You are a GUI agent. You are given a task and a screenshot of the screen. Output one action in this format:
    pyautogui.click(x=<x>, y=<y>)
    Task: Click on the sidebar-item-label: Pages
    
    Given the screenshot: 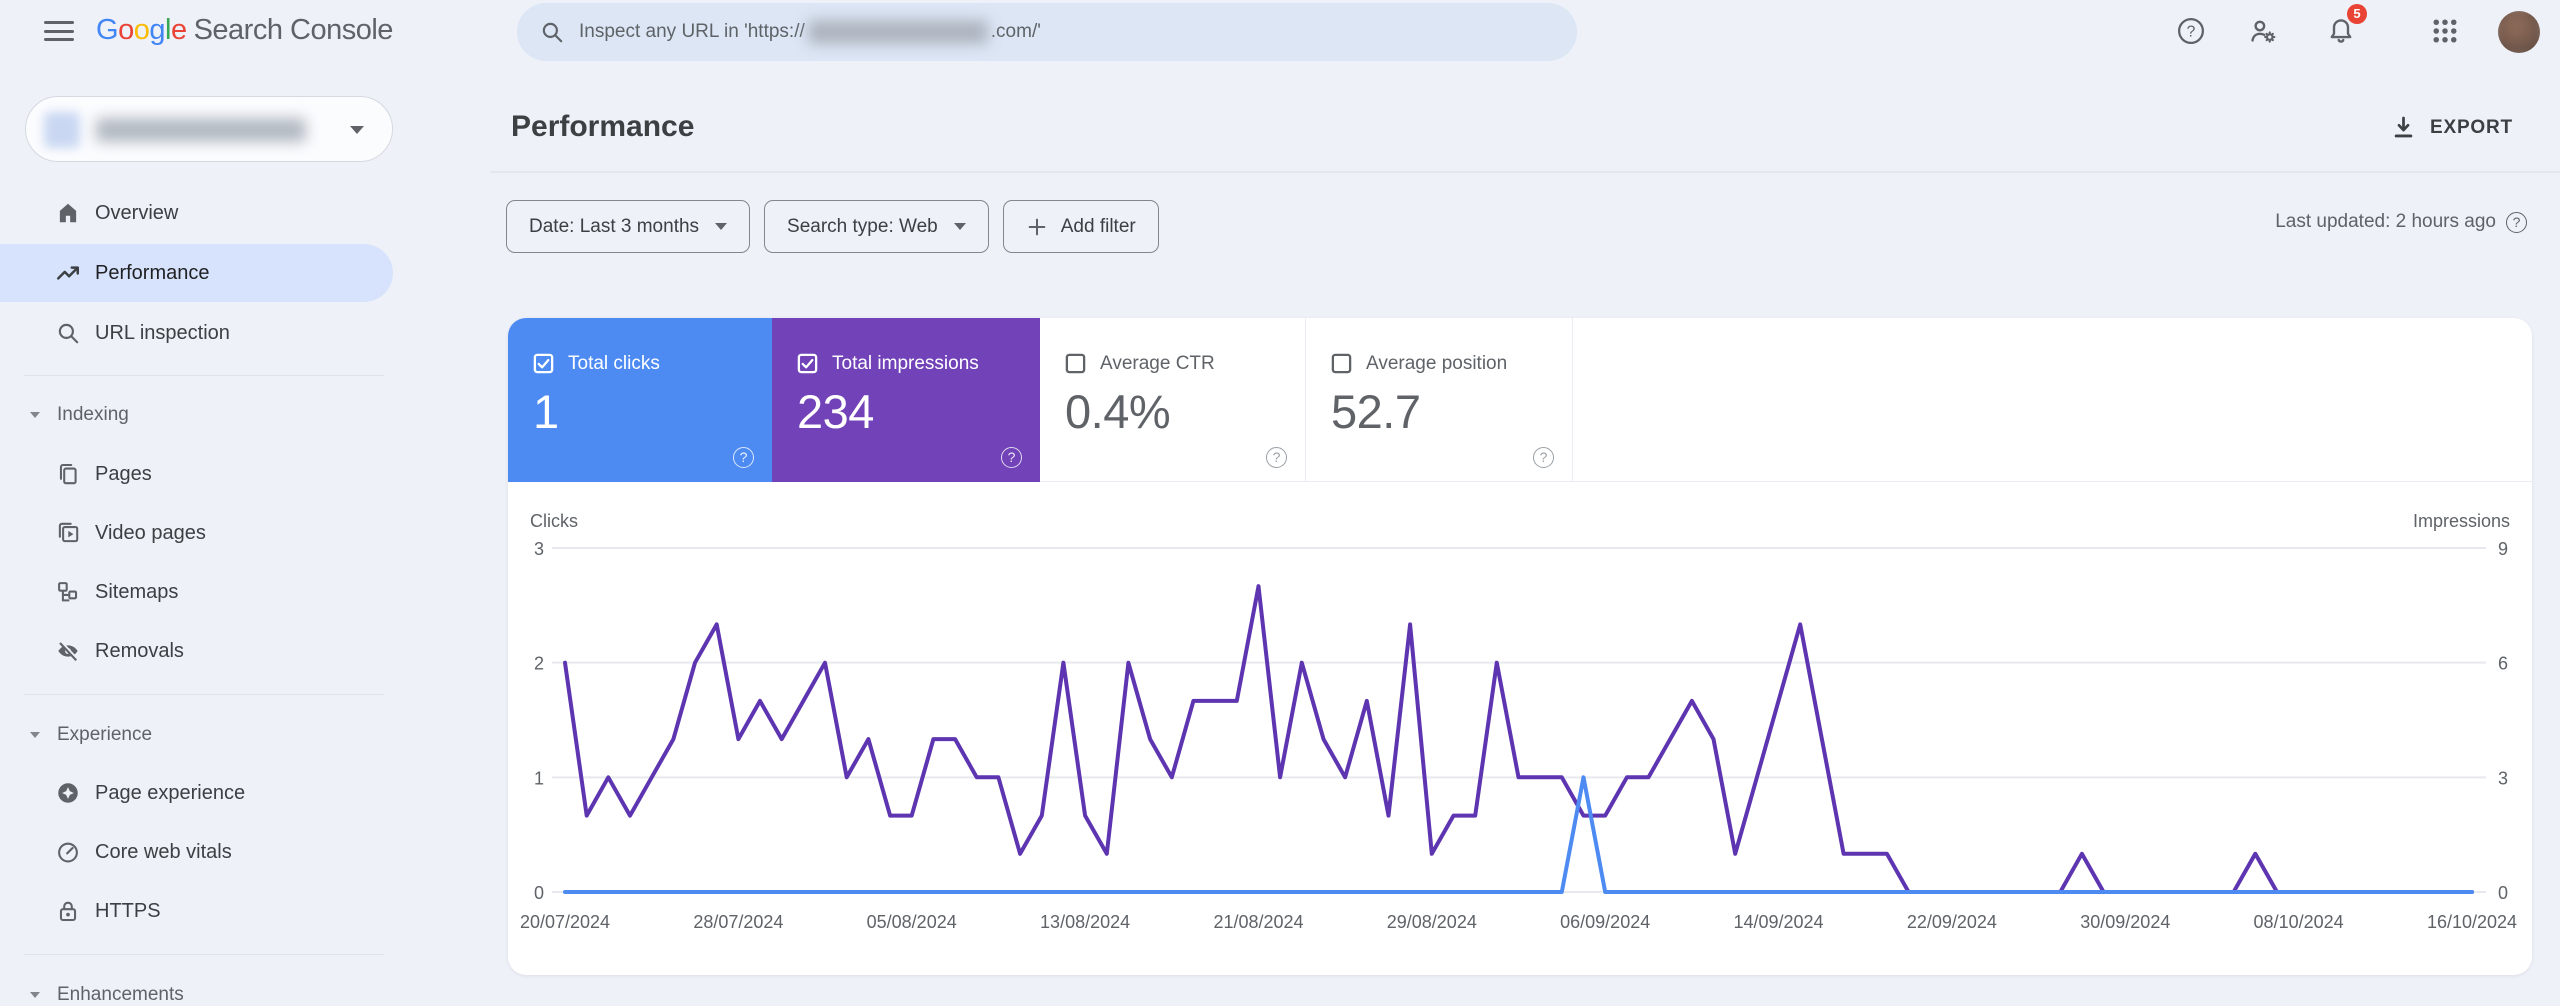 What is the action you would take?
    pyautogui.click(x=123, y=473)
    